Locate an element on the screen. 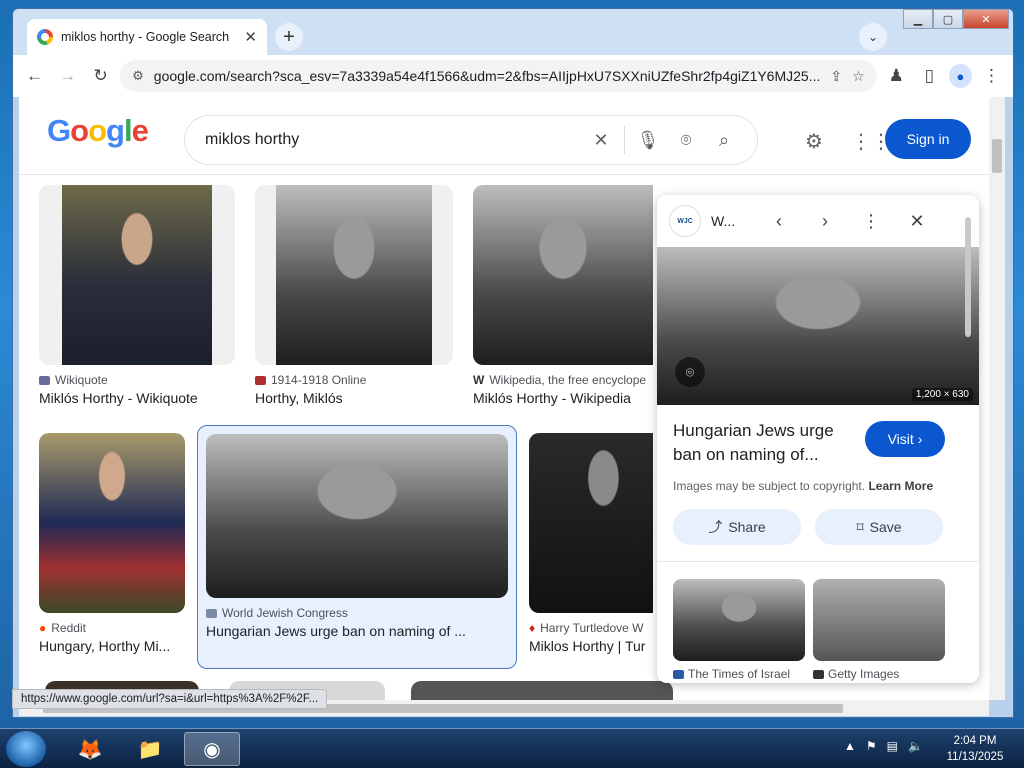 The height and width of the screenshot is (768, 1024). related-source-text: The Times of Israel is located at coordinates (739, 674).